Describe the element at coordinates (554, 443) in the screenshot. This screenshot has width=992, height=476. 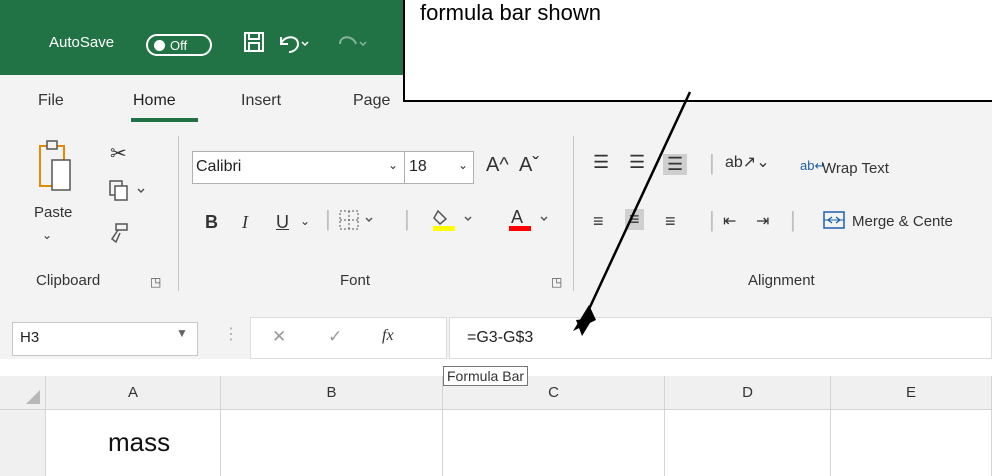
I see `cell-c` at that location.